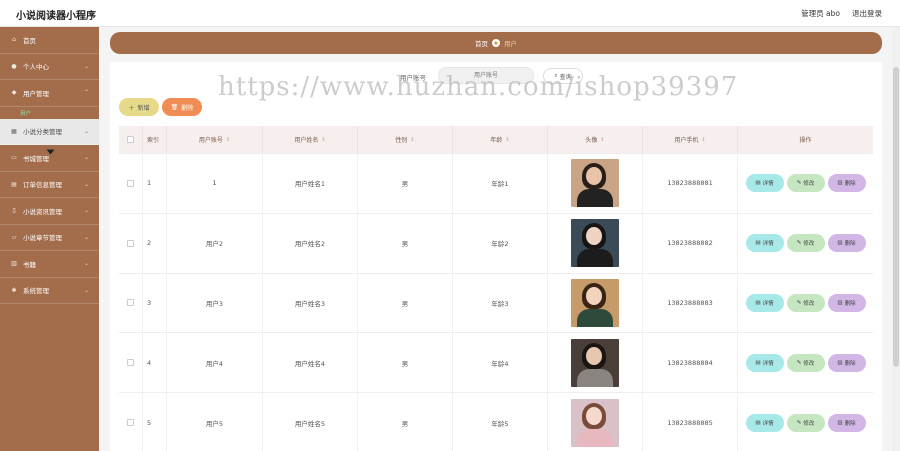 Image resolution: width=900 pixels, height=451 pixels. I want to click on sidebar-item-system-management: ✱ 系统管理 ⌄, so click(49, 291).